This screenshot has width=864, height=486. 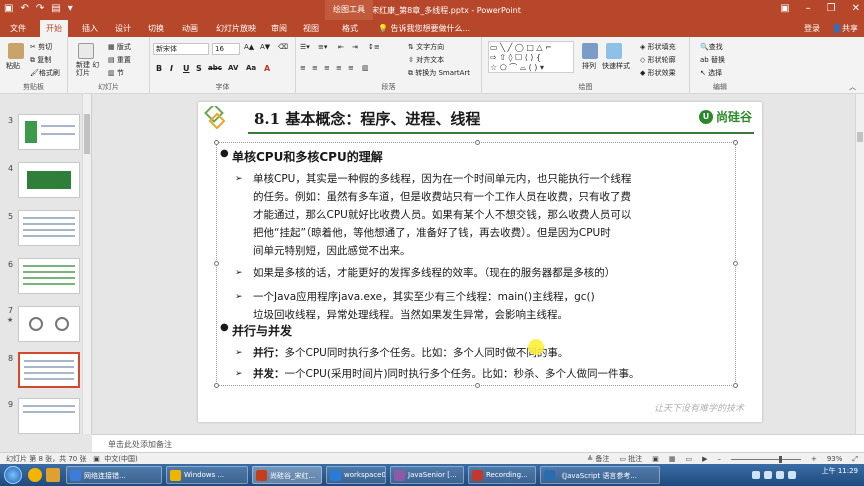 What do you see at coordinates (226, 49) in the screenshot?
I see `font-size-combo: 16` at bounding box center [226, 49].